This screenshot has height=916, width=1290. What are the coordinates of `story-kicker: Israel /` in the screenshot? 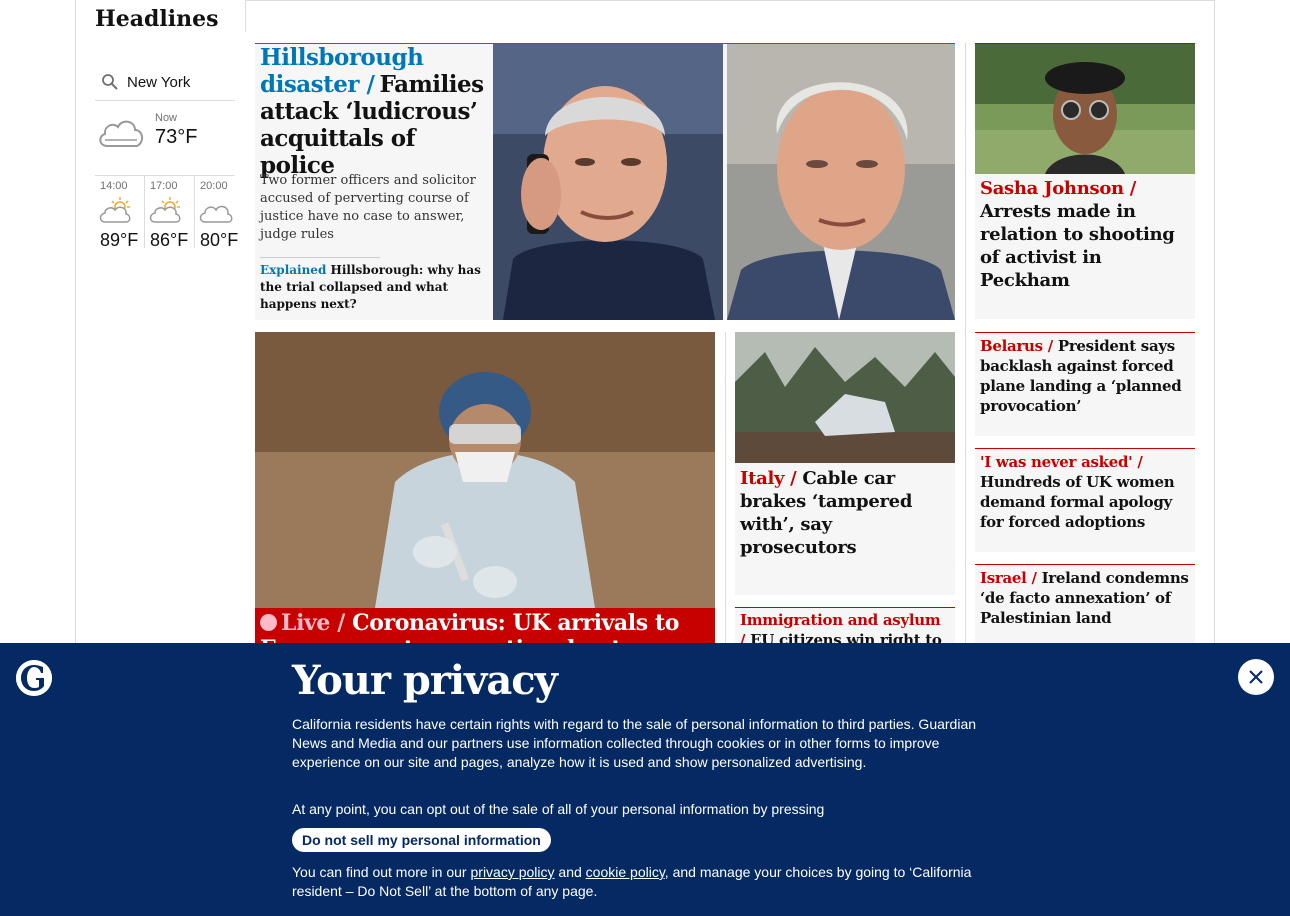 It's located at (1008, 578).